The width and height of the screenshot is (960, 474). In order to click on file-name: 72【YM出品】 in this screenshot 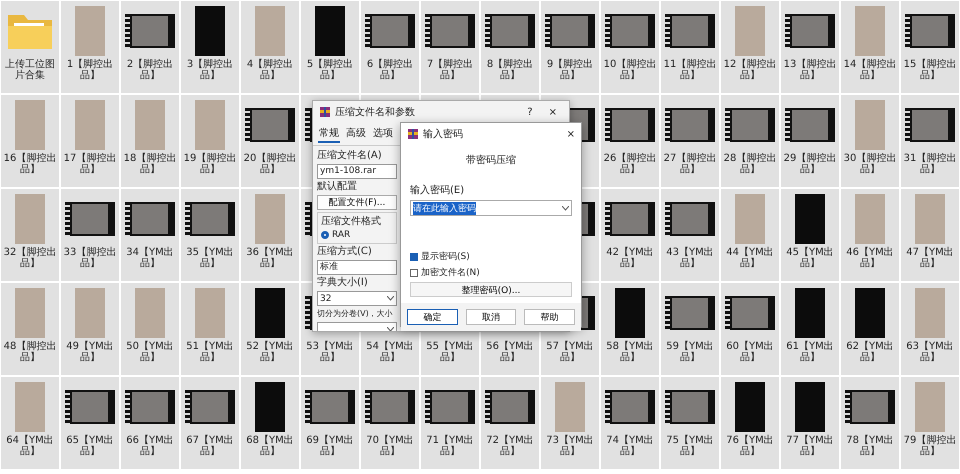, I will do `click(510, 446)`.